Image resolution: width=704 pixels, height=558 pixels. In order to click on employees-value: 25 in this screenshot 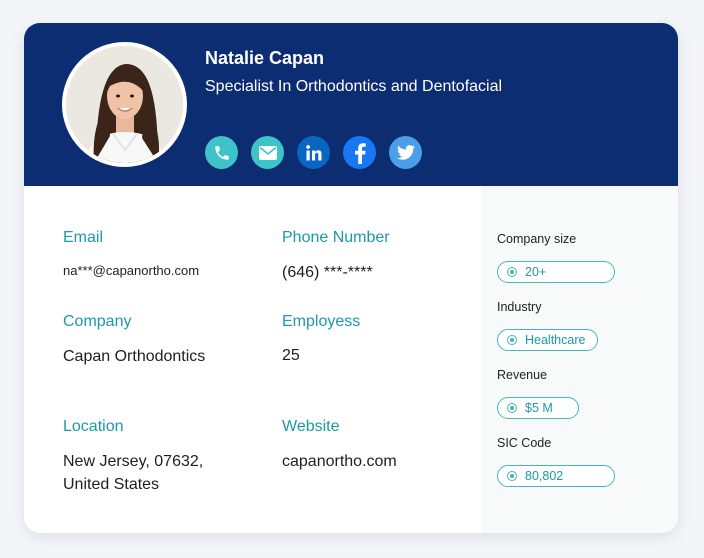, I will do `click(291, 355)`.